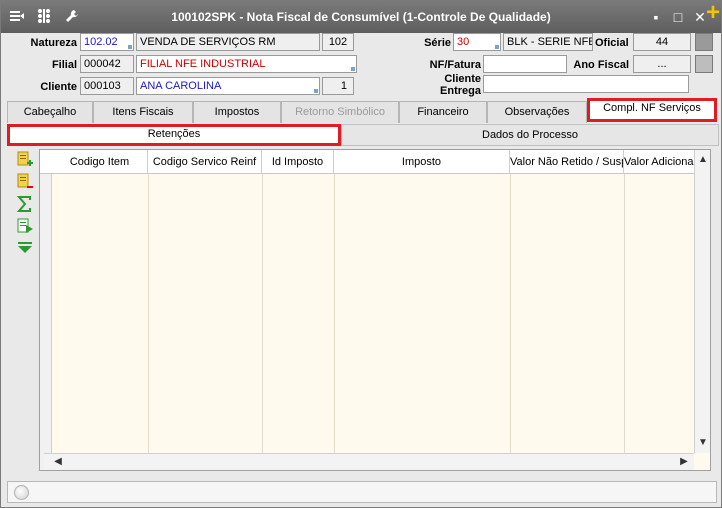 The image size is (722, 508). What do you see at coordinates (703, 443) in the screenshot?
I see `scroll-down-icon: ▼` at bounding box center [703, 443].